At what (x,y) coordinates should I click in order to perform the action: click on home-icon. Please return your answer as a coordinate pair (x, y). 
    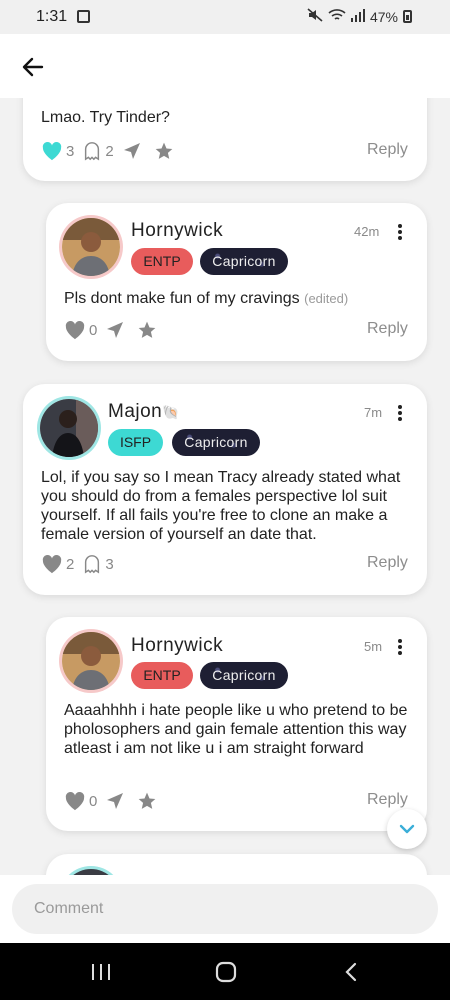
    Looking at the image, I should click on (226, 972).